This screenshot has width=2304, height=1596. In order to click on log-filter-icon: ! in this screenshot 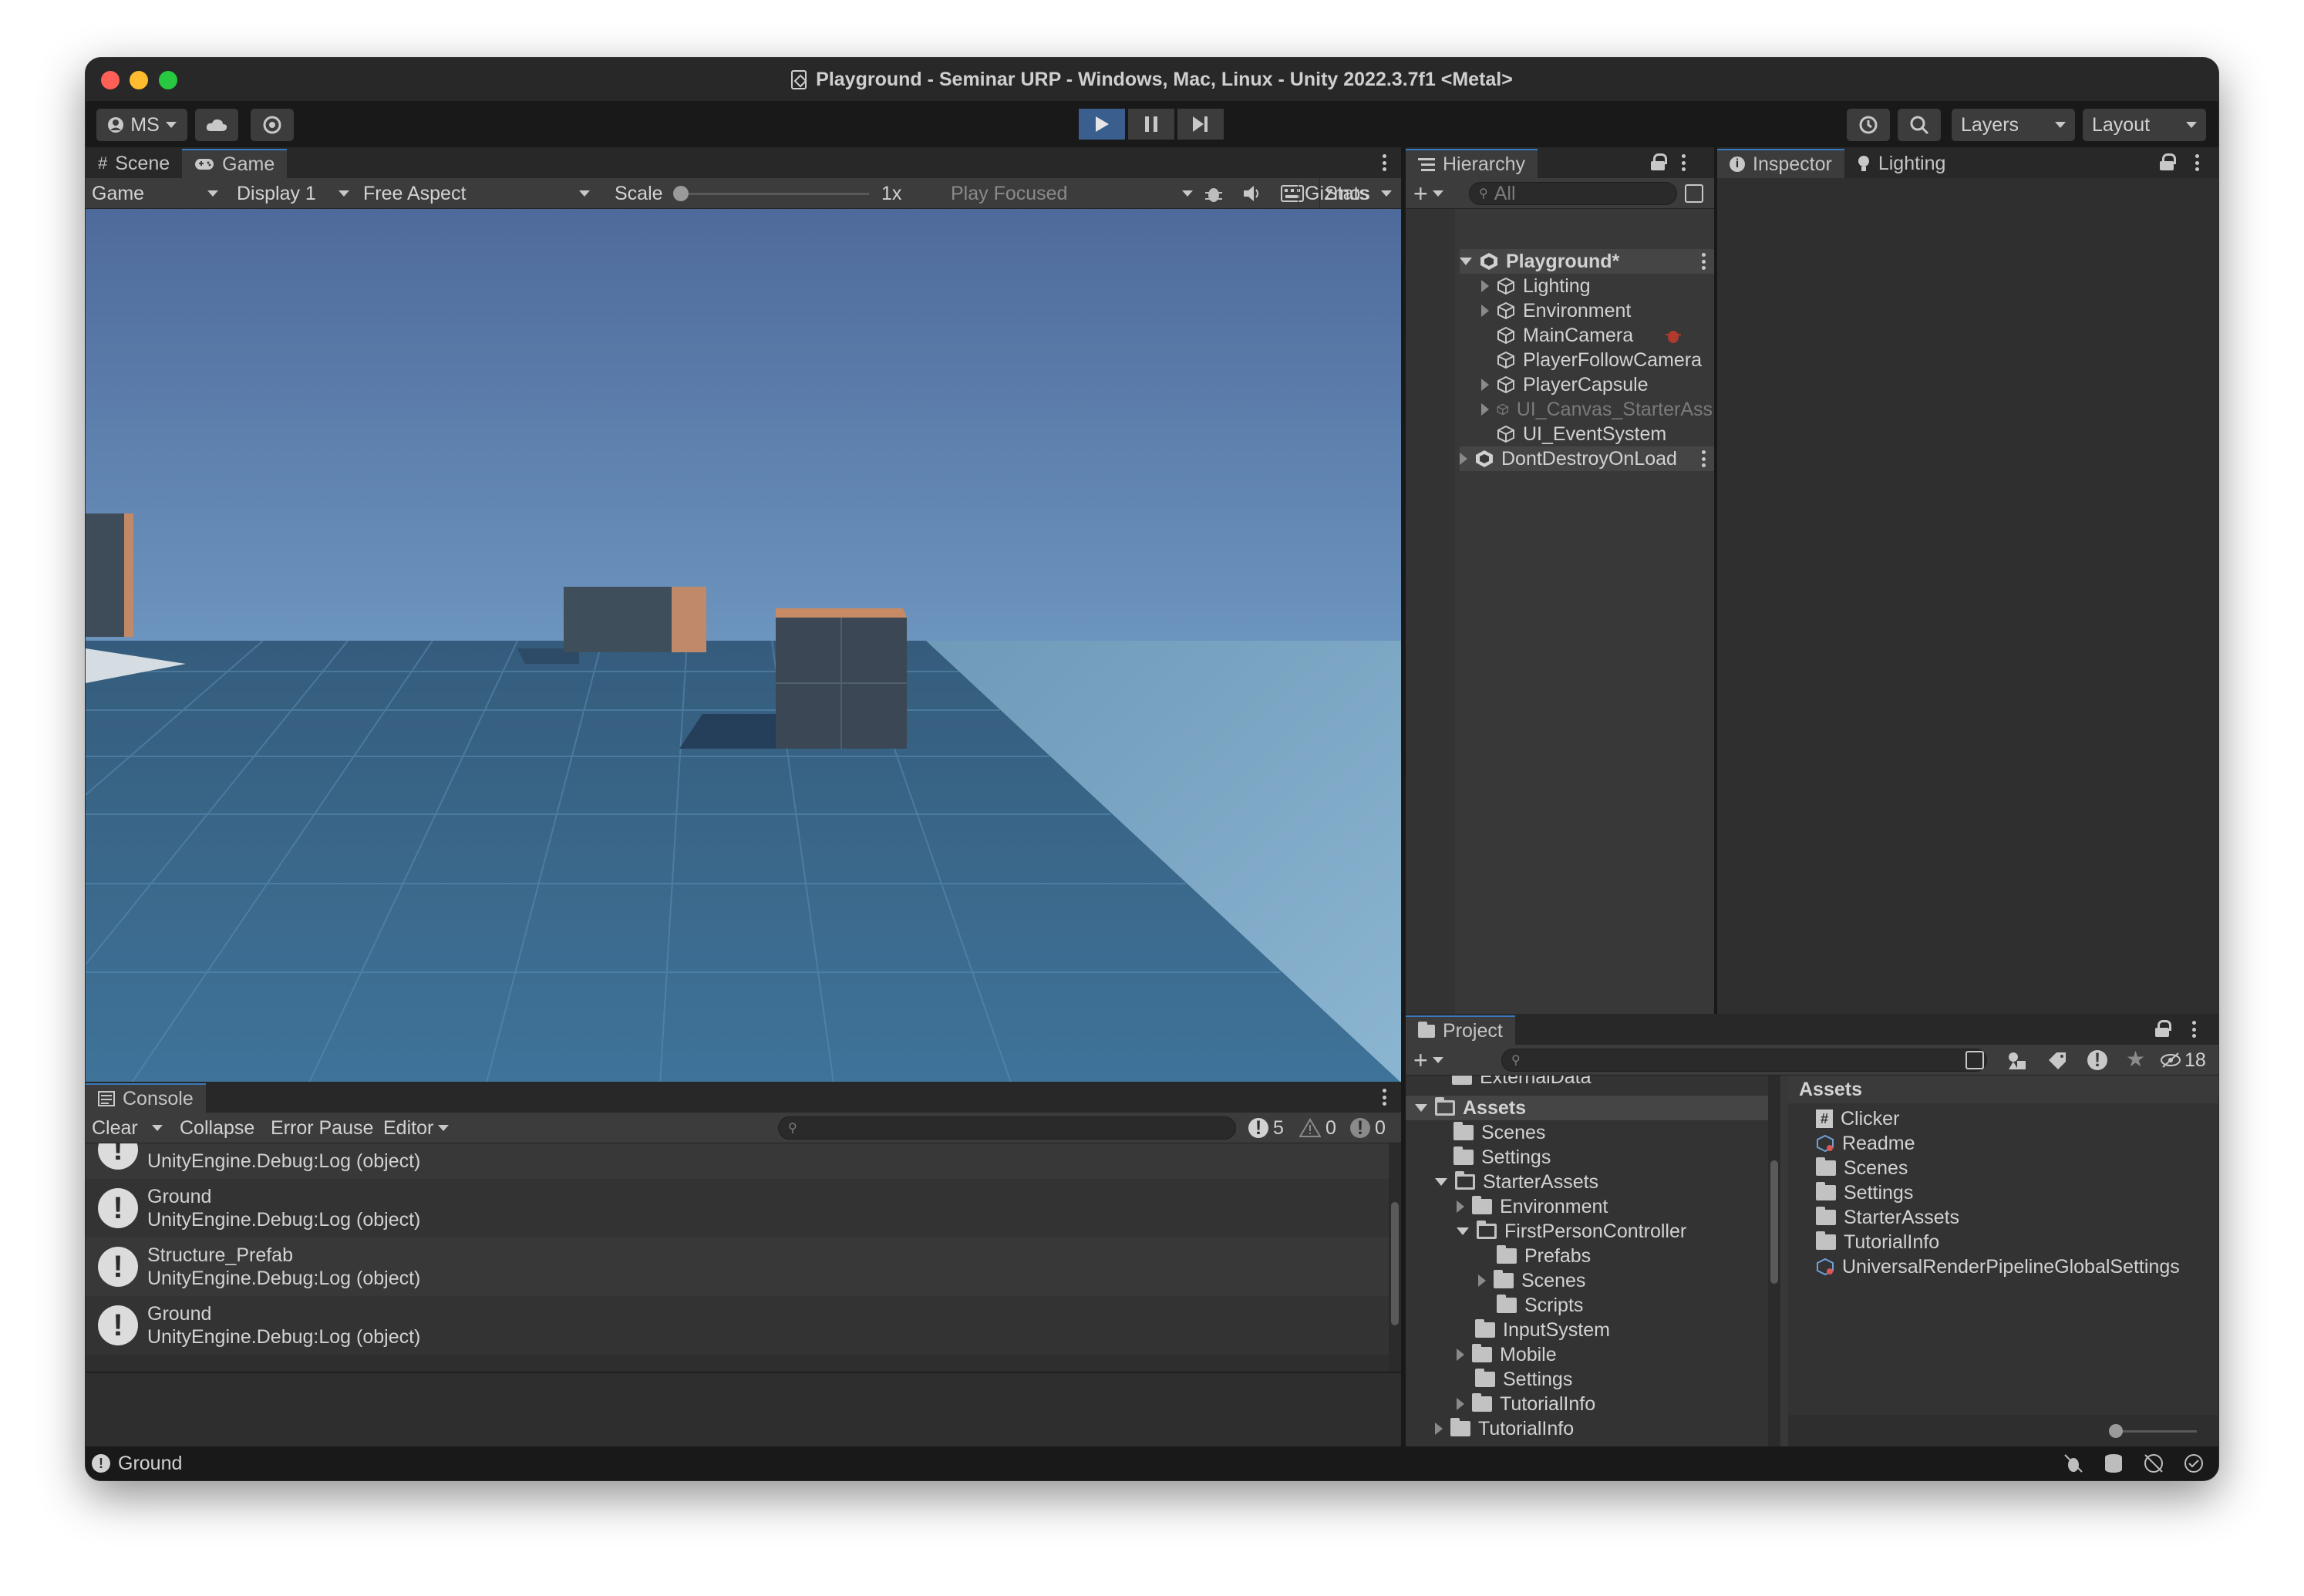, I will do `click(2097, 1060)`.